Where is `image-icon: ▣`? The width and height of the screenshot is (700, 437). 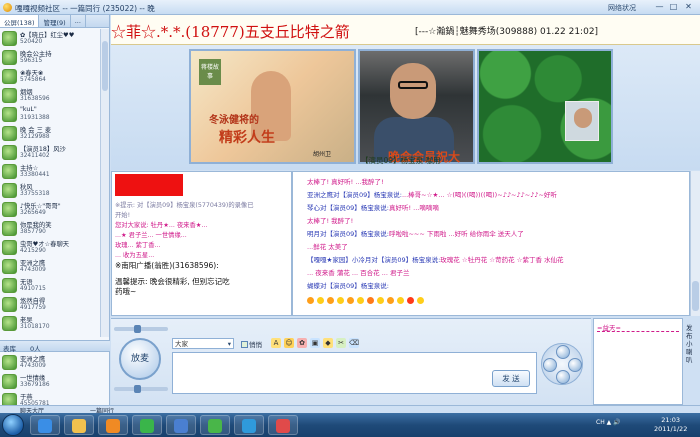
image-icon: ▣ is located at coordinates (315, 343).